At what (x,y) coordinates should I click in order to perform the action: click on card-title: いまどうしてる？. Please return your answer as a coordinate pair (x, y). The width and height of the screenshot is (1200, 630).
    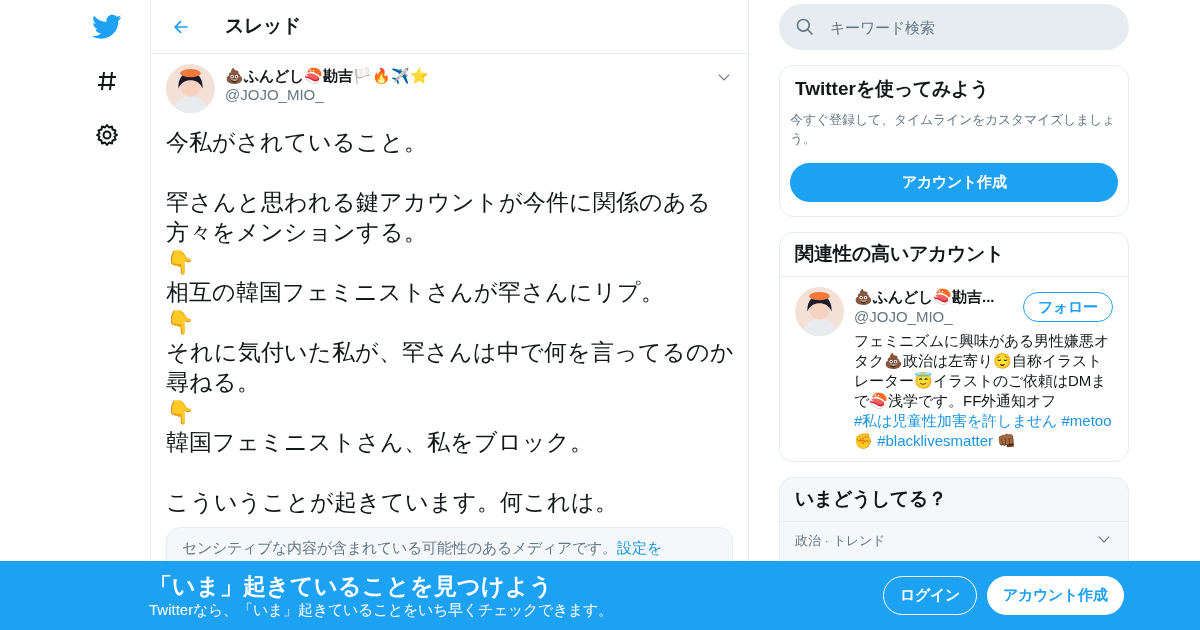
    Looking at the image, I should click on (954, 500).